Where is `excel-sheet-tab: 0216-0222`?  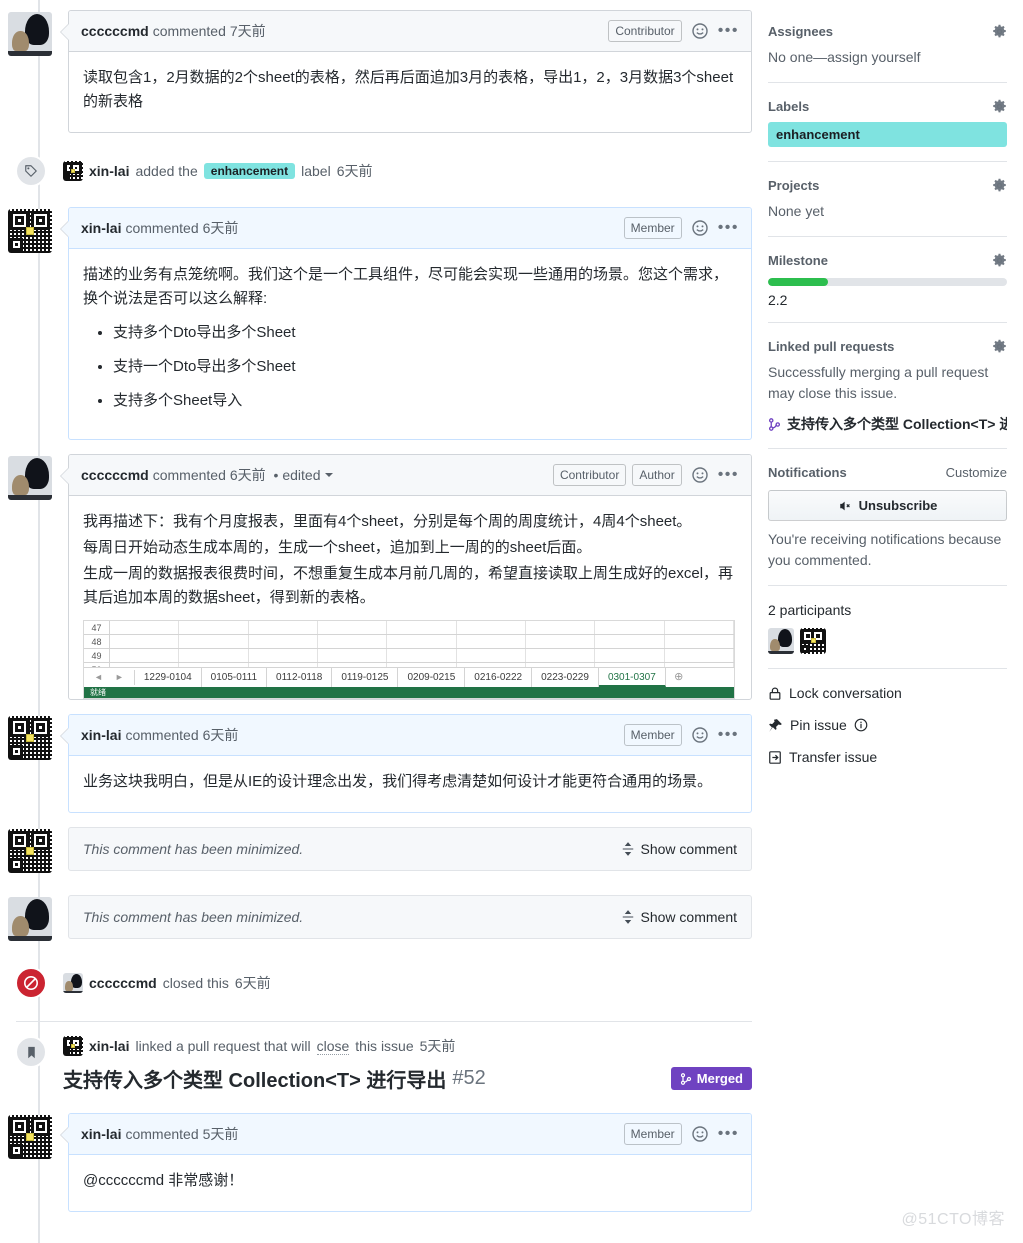
excel-sheet-tab: 0216-0222 is located at coordinates (499, 677).